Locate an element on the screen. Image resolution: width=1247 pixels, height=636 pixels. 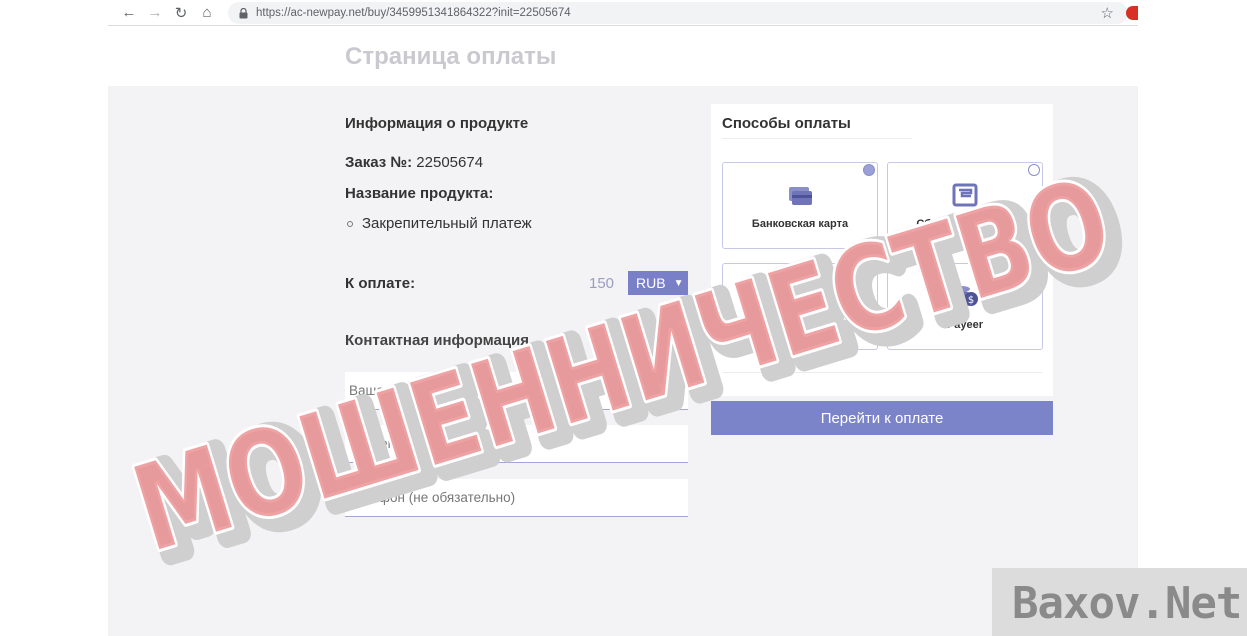
phone-input is located at coordinates (516, 498).